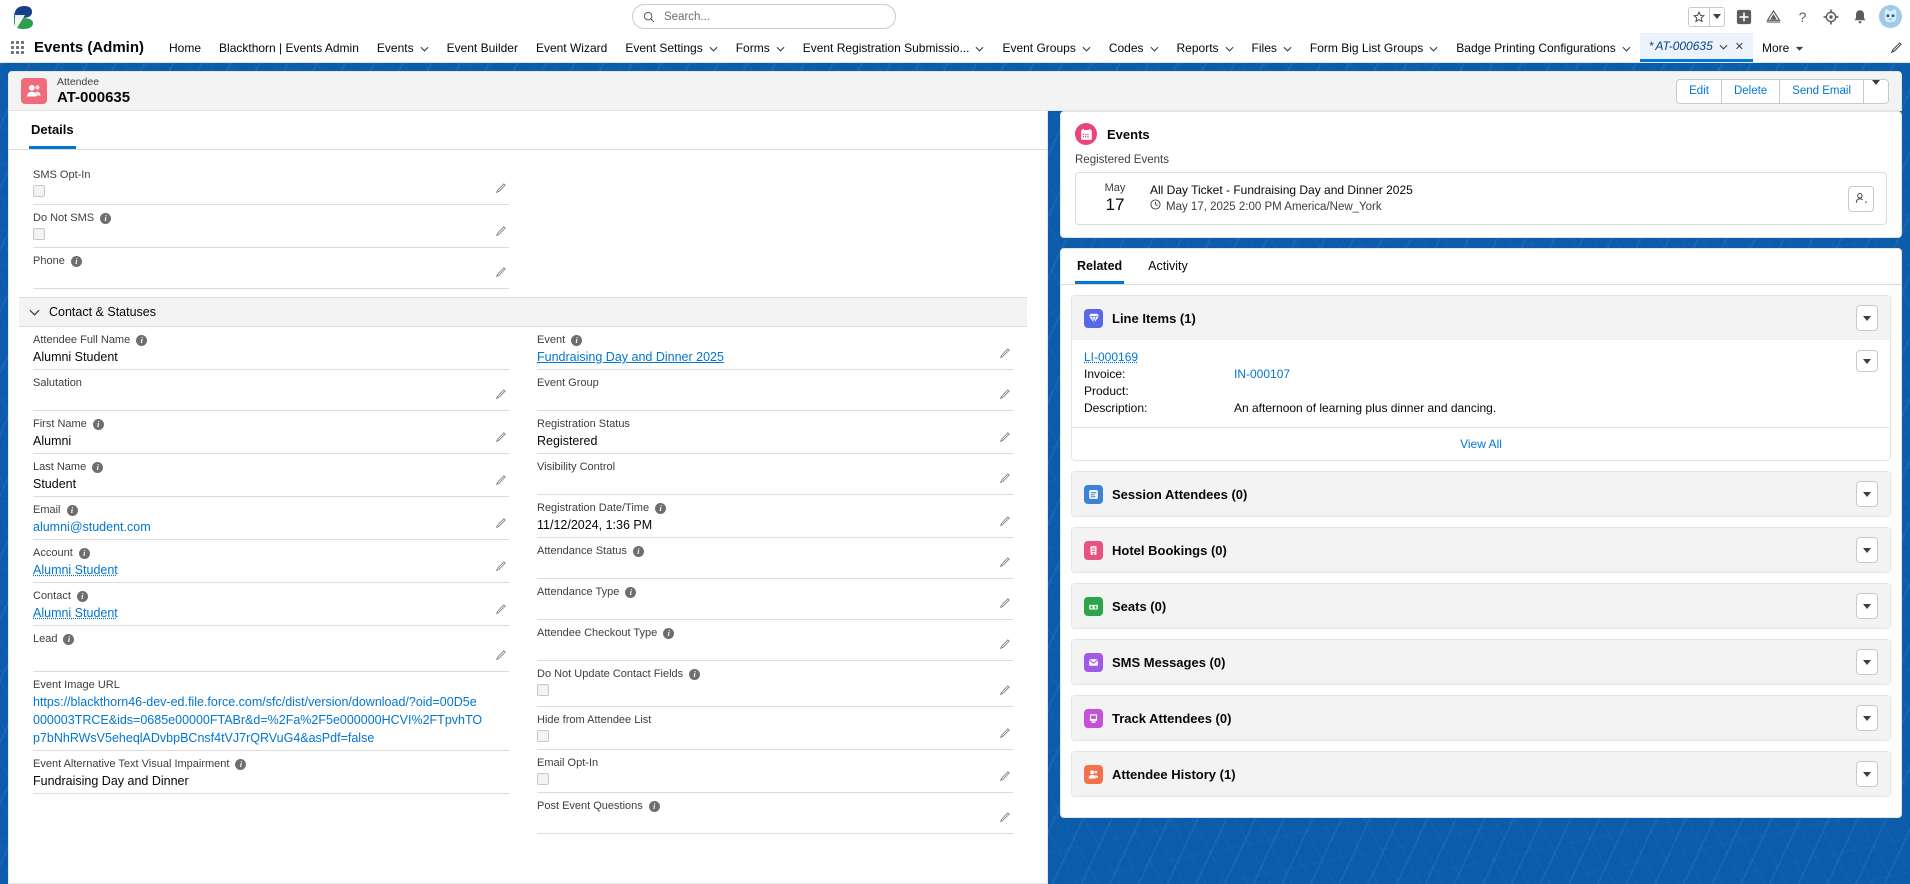  What do you see at coordinates (571, 47) in the screenshot?
I see `nav-item-event-wizard: Event Wizard` at bounding box center [571, 47].